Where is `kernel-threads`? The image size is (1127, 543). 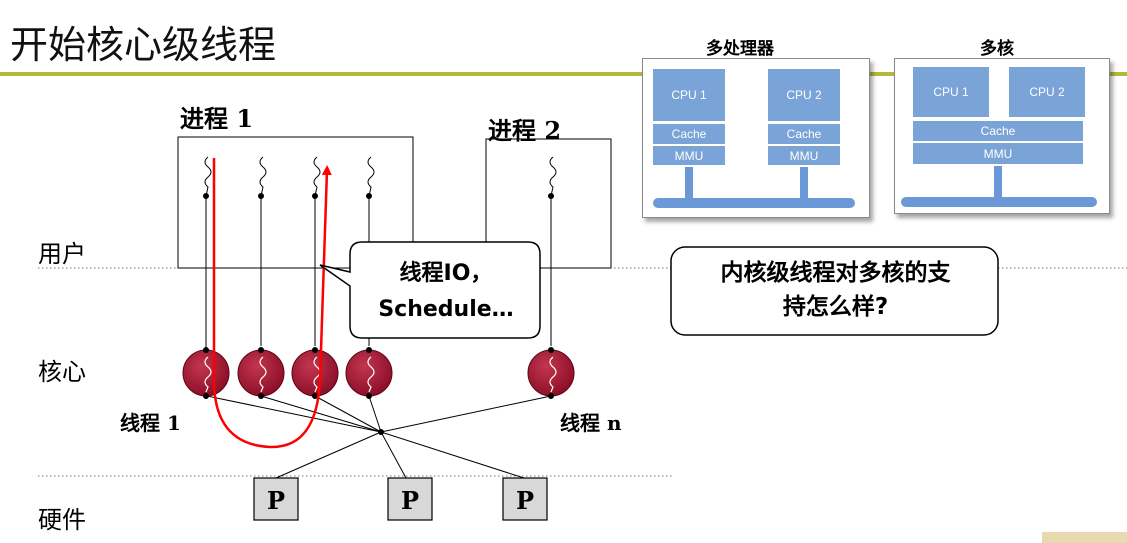 kernel-threads is located at coordinates (378, 373).